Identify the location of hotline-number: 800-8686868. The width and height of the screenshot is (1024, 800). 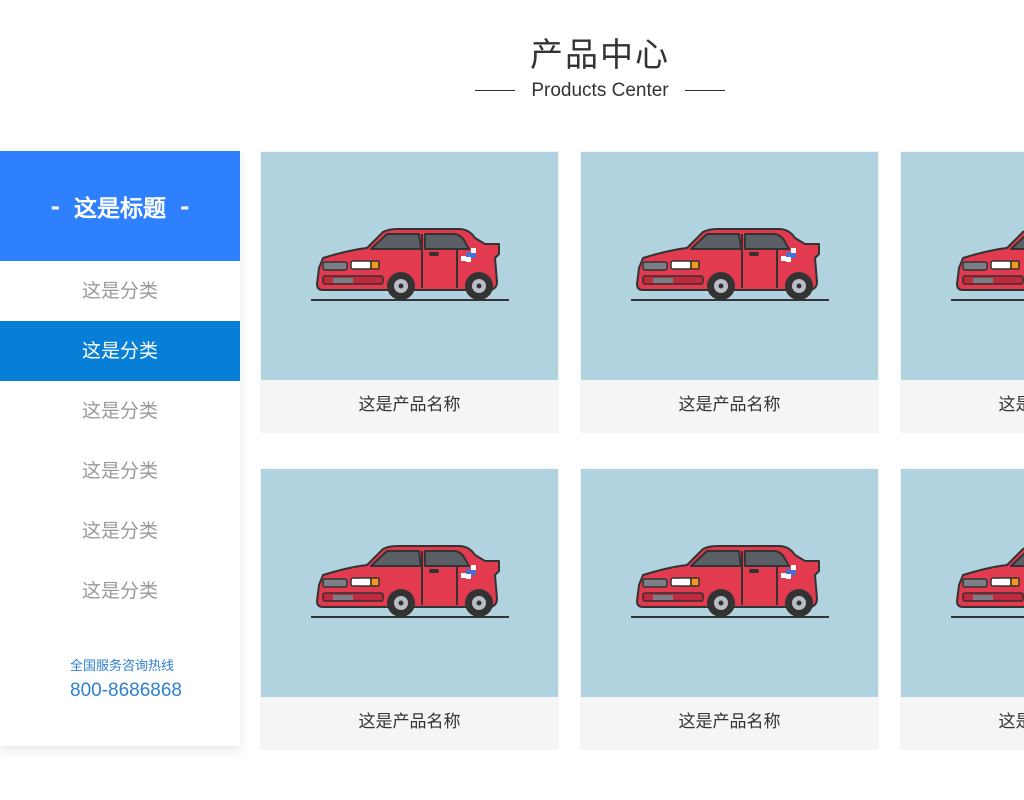
(126, 691).